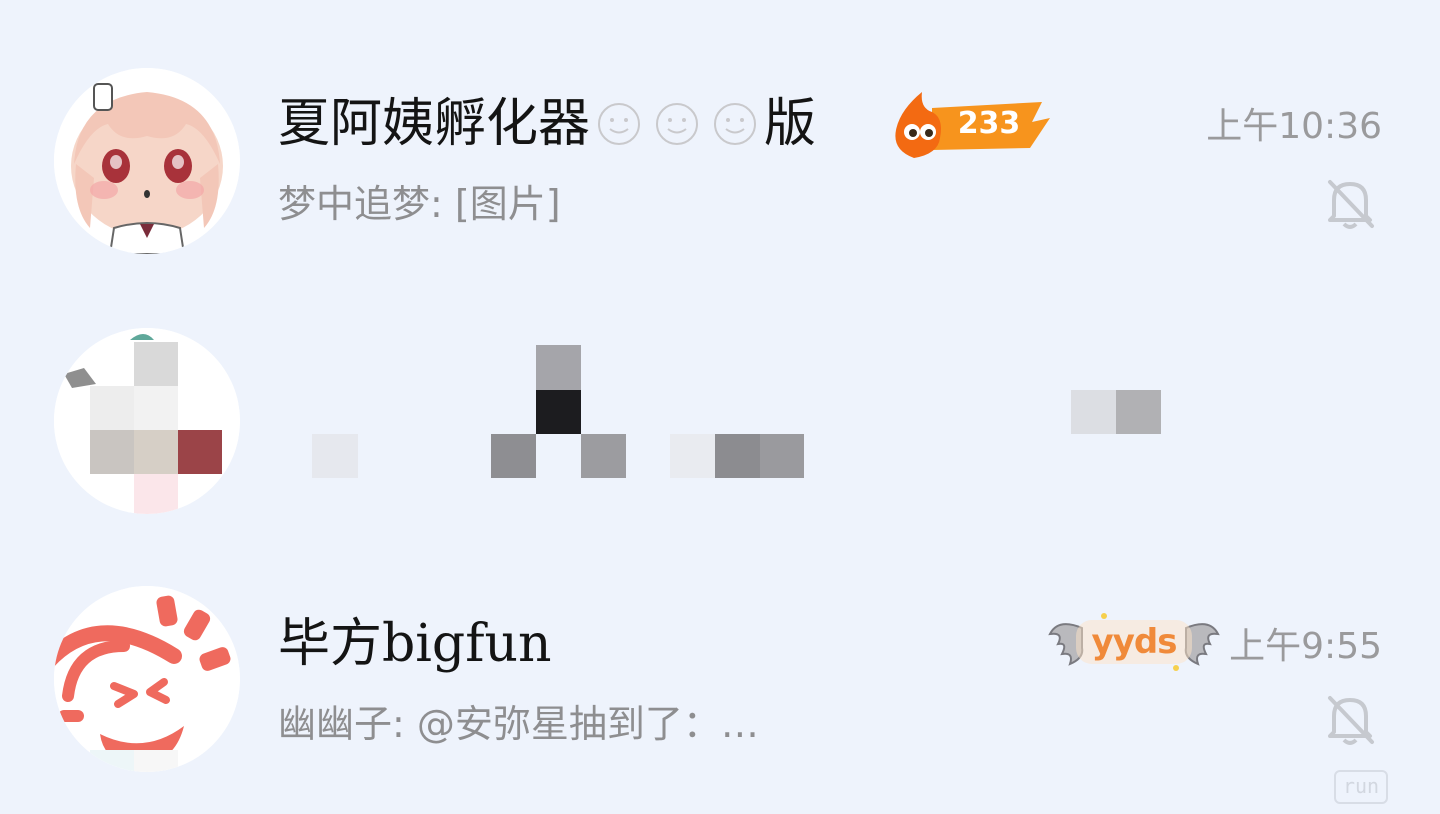  Describe the element at coordinates (1294, 126) in the screenshot. I see `conversation-time: 上午10:36` at that location.